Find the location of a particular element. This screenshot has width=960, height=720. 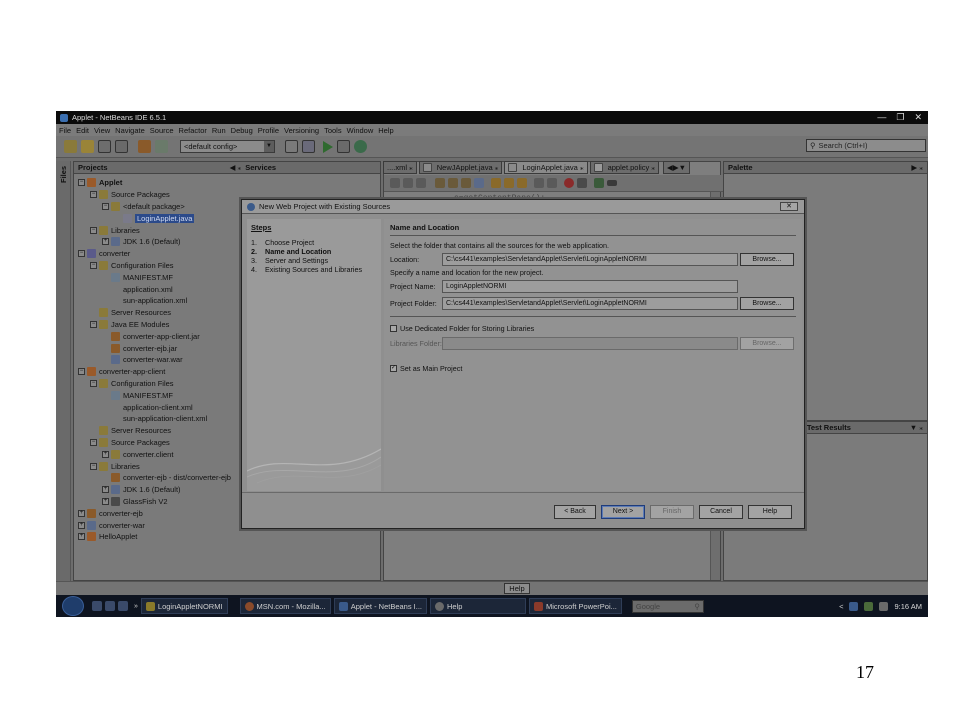

save-all-icon is located at coordinates (121, 146).